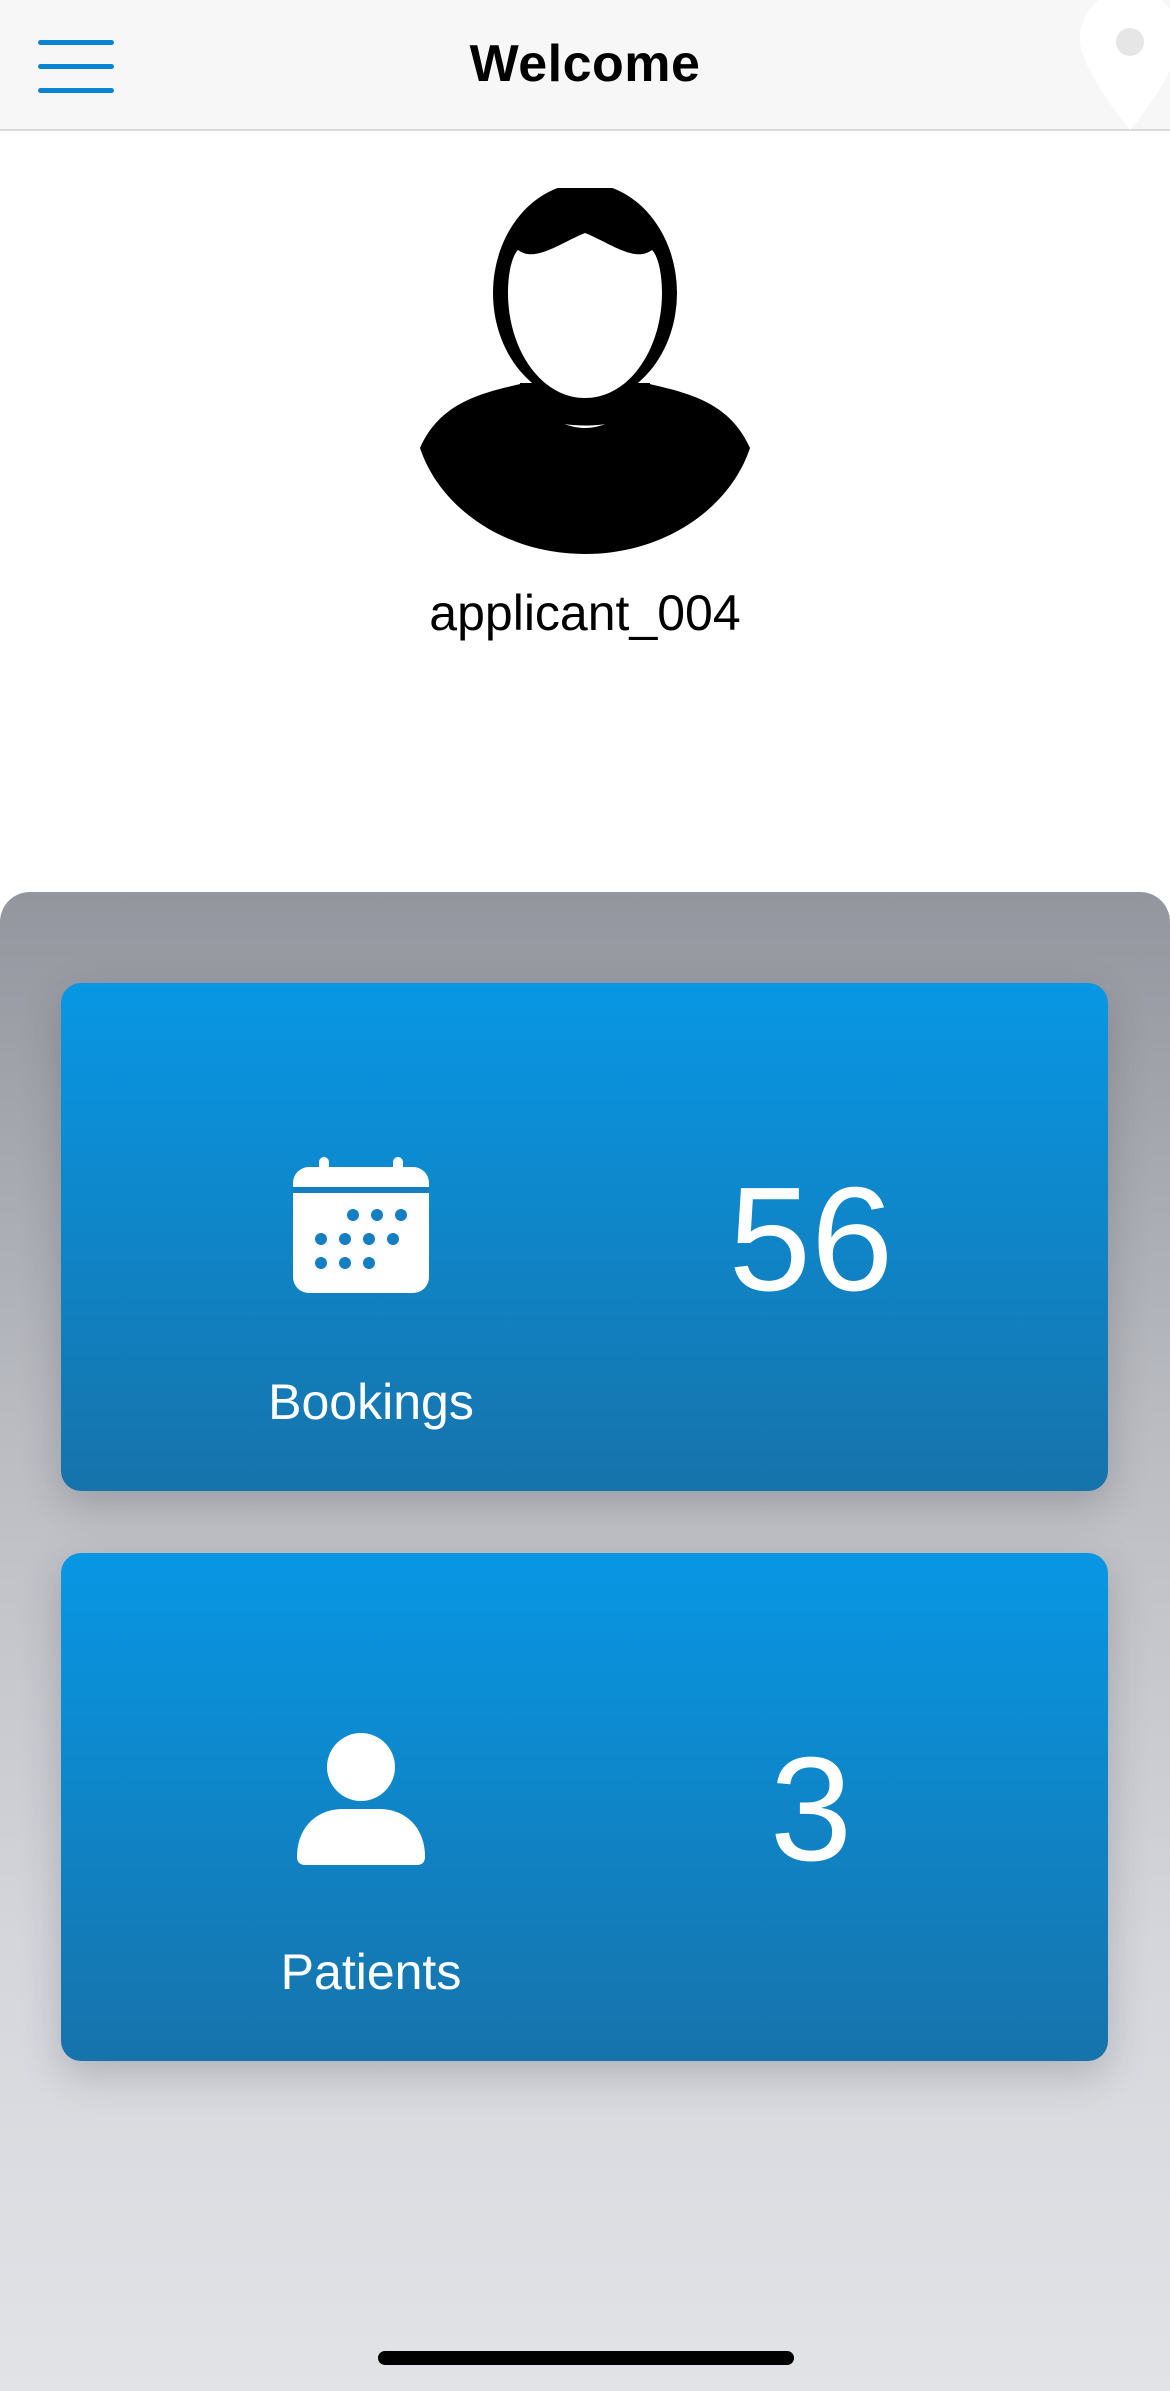  Describe the element at coordinates (811, 1239) in the screenshot. I see `bookings-count: 56` at that location.